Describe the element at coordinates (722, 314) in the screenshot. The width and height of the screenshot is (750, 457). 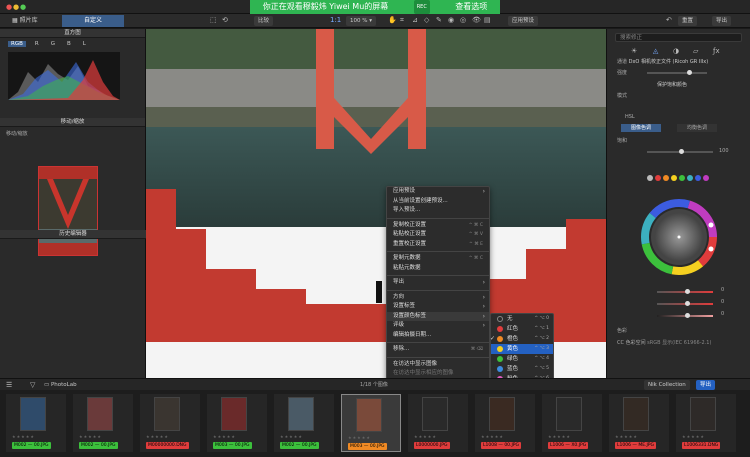
I see `lum-value: 0` at that location.